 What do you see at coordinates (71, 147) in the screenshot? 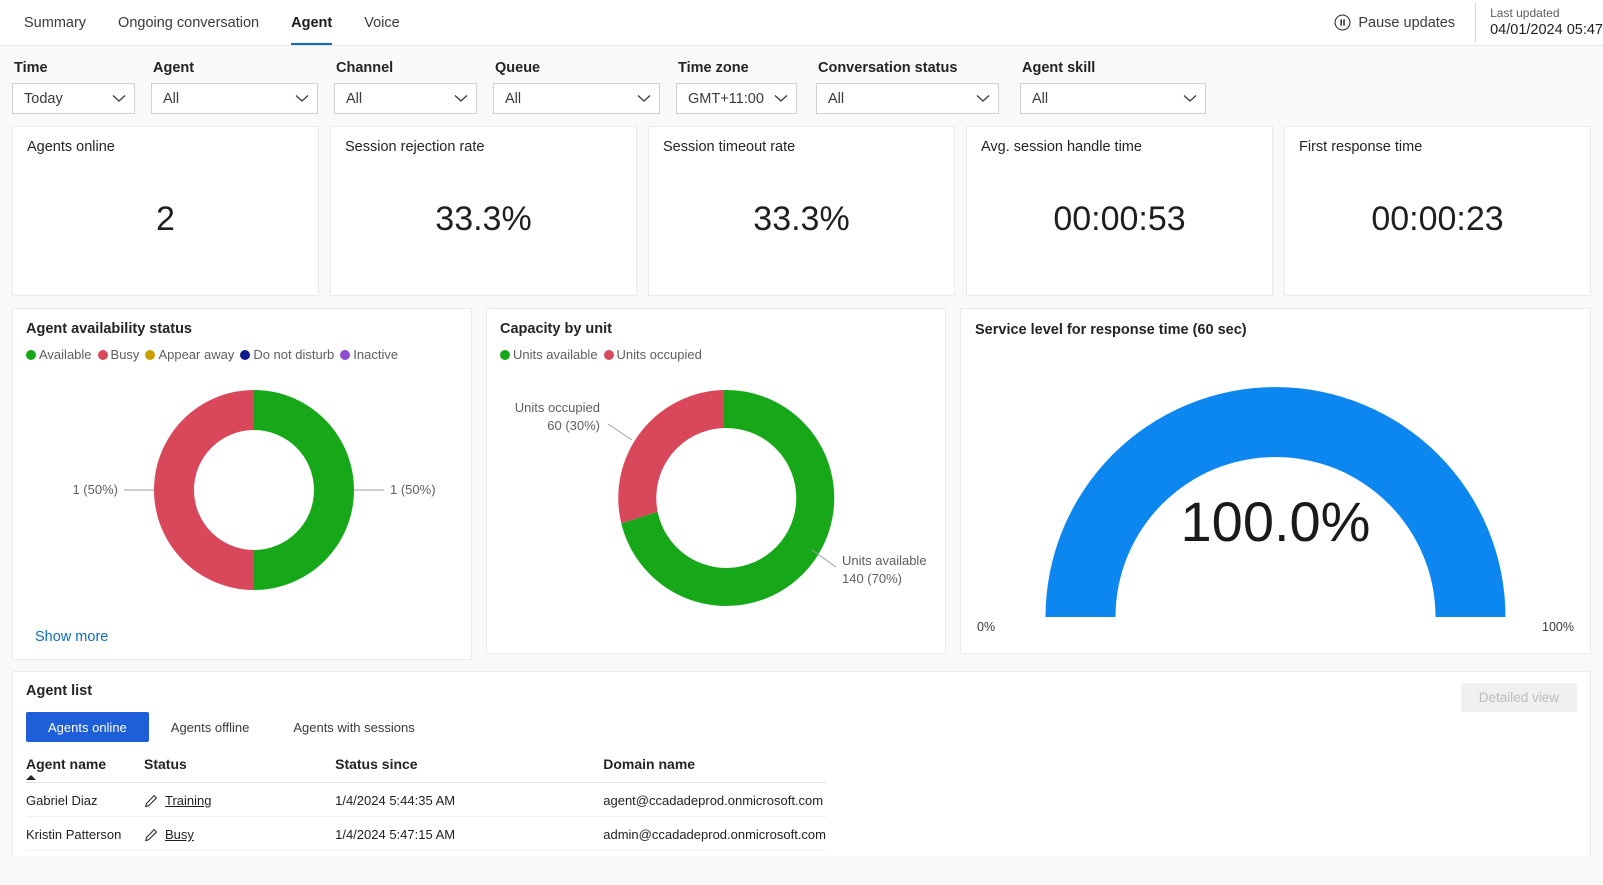
I see `kpi-title: Agents online` at bounding box center [71, 147].